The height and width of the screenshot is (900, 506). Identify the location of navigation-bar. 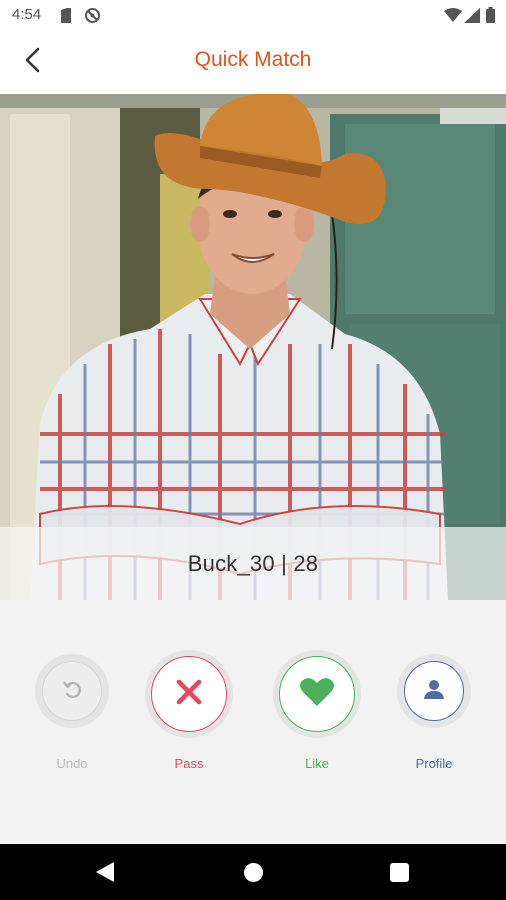
(253, 872).